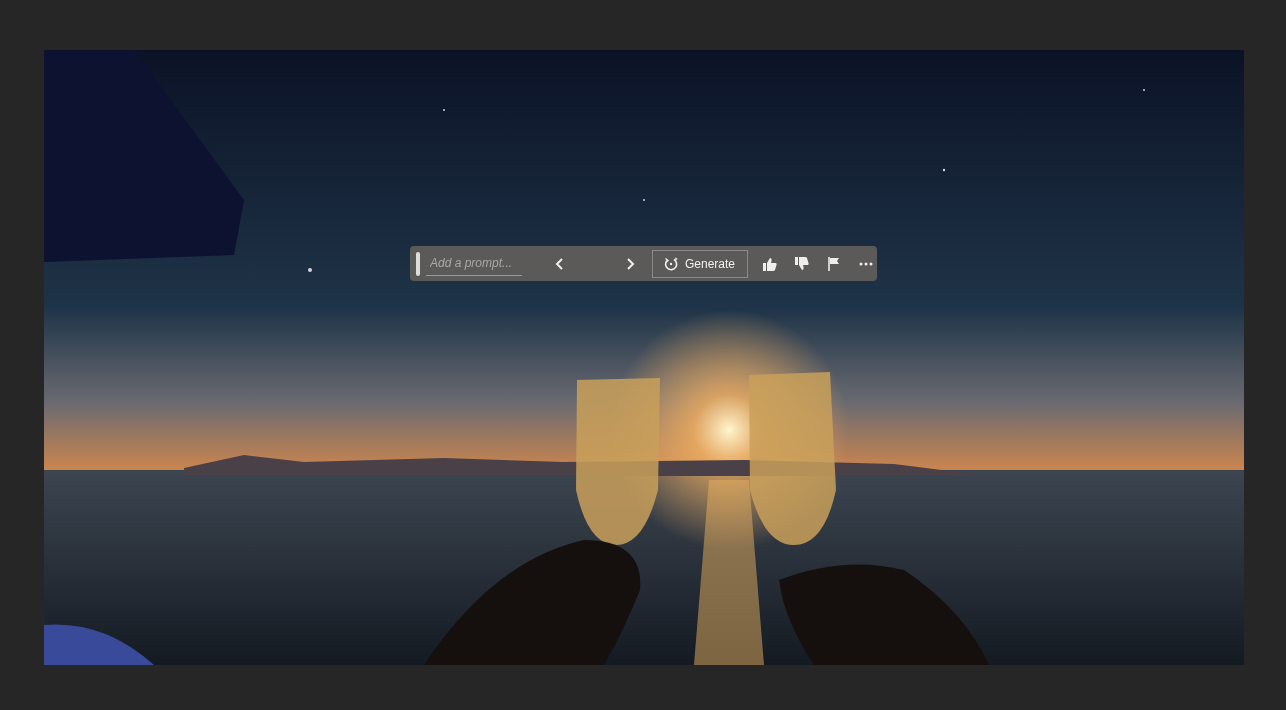 This screenshot has width=1286, height=710. Describe the element at coordinates (671, 263) in the screenshot. I see `sparkle-refresh-icon` at that location.